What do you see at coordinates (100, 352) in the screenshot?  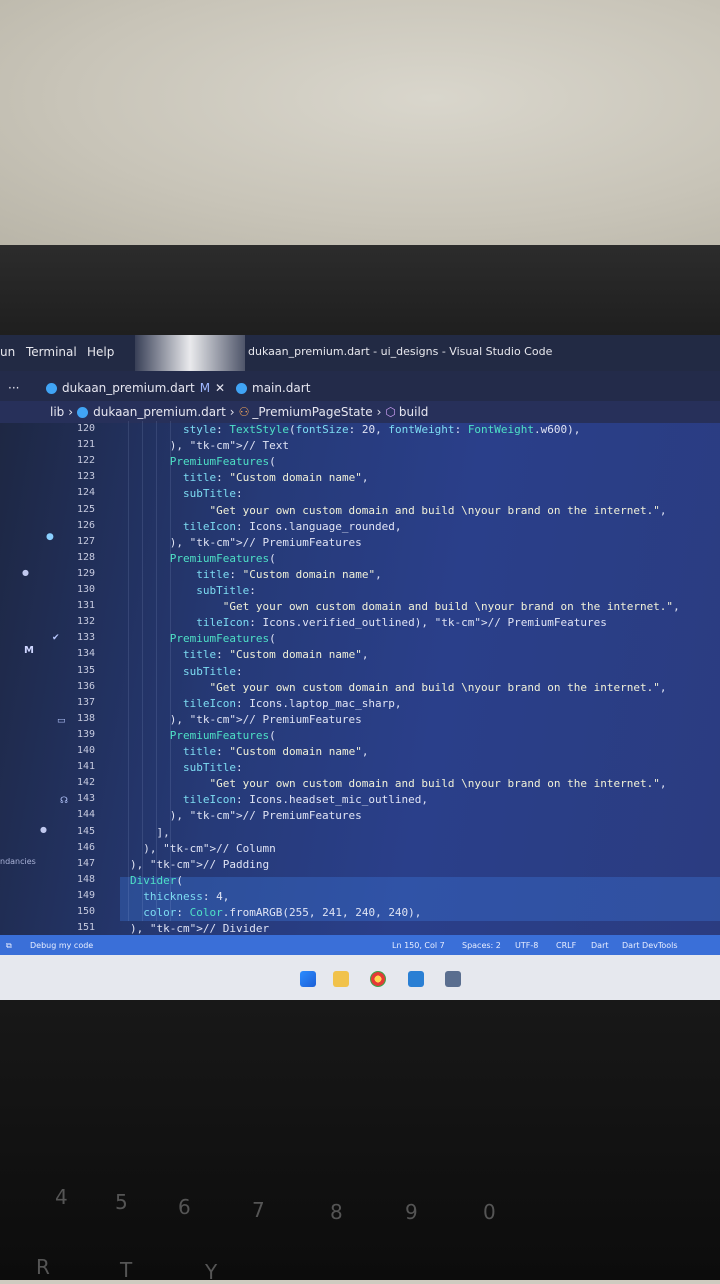 I see `menu-help: Help` at bounding box center [100, 352].